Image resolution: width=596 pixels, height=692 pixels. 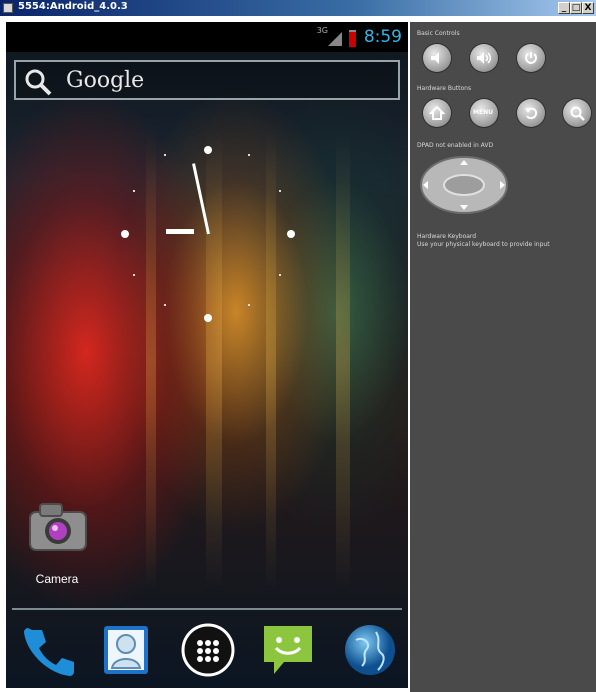 I want to click on contacts-icon, so click(x=126, y=650).